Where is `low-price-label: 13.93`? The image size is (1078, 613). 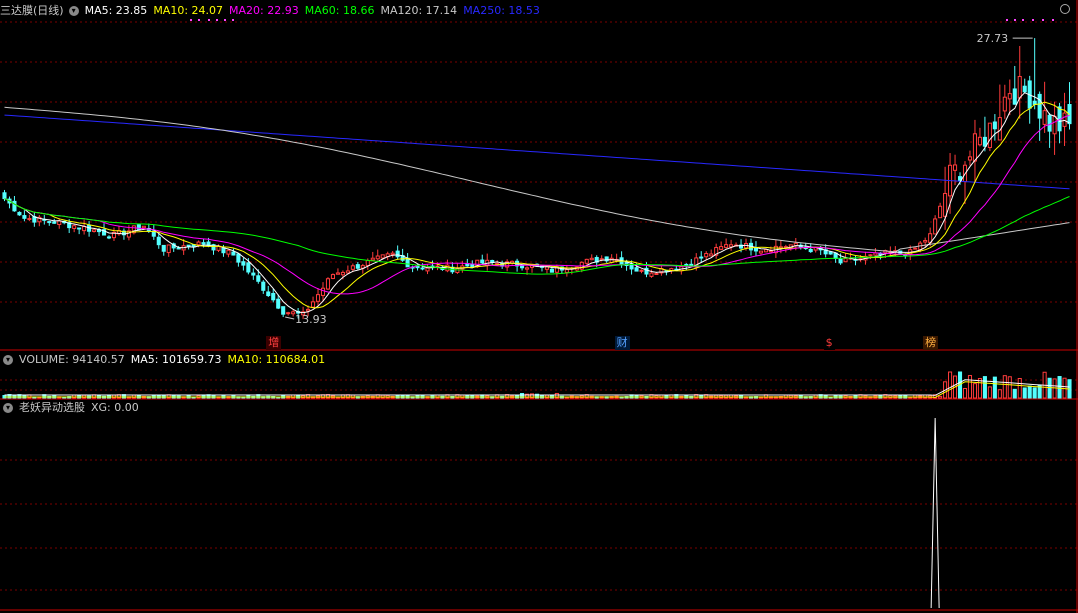 low-price-label: 13.93 is located at coordinates (311, 319).